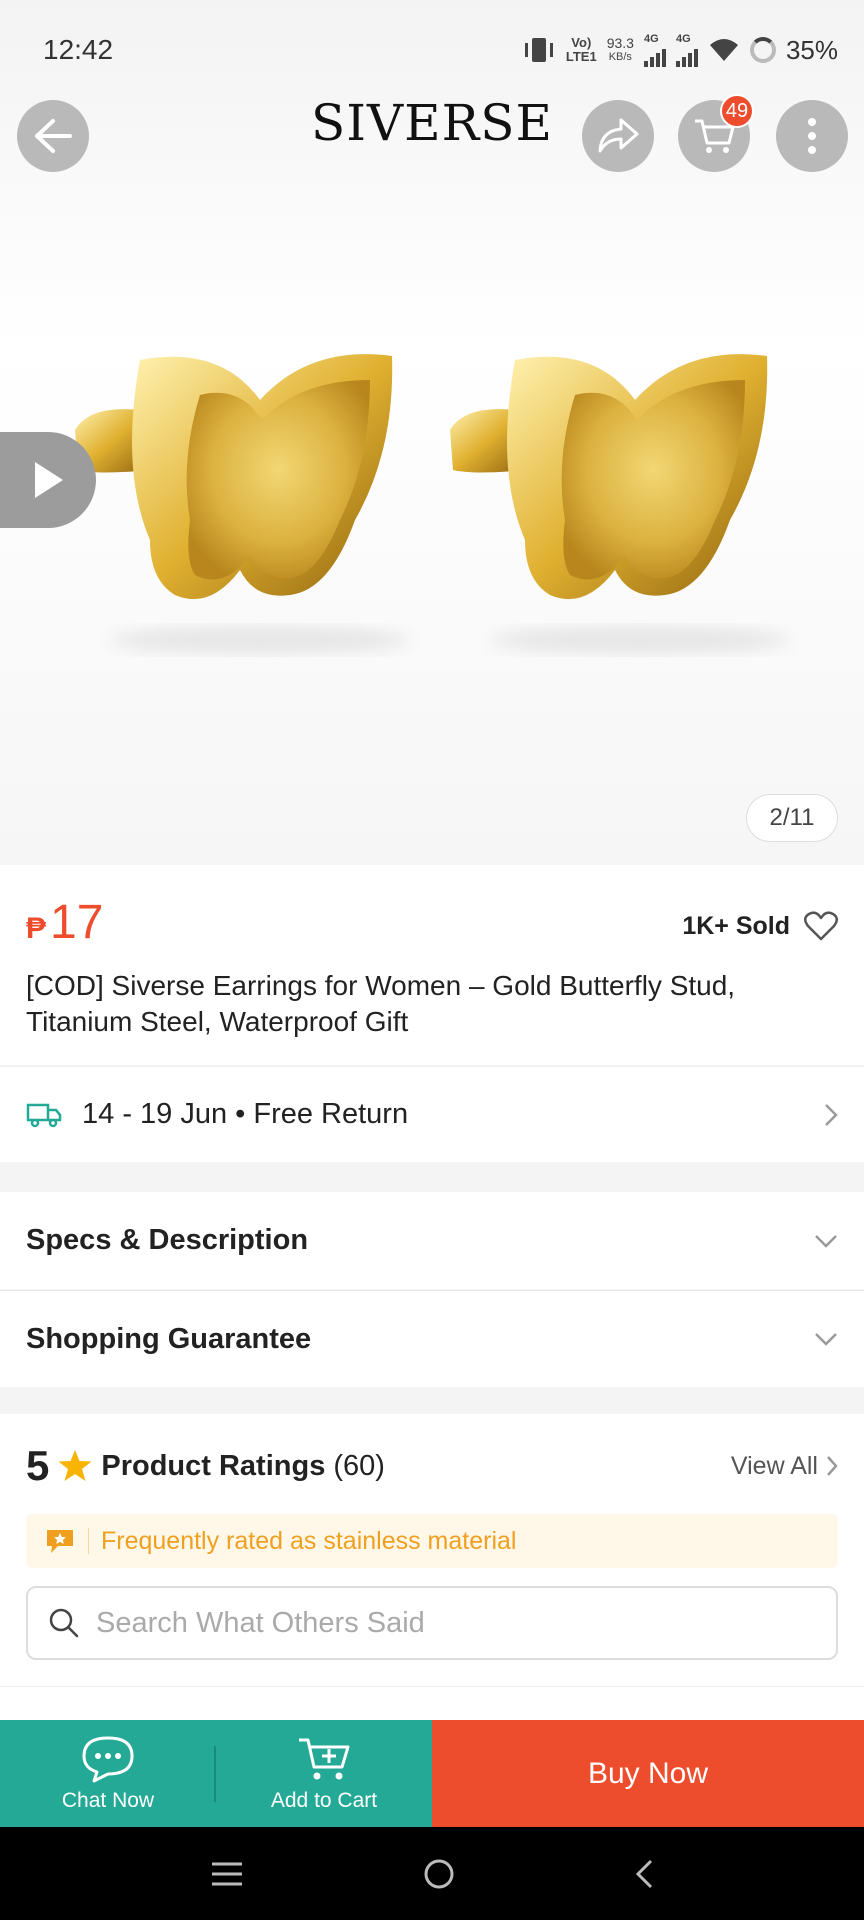  Describe the element at coordinates (620, 49) in the screenshot. I see `network-speed: 93.3 KB/s` at that location.